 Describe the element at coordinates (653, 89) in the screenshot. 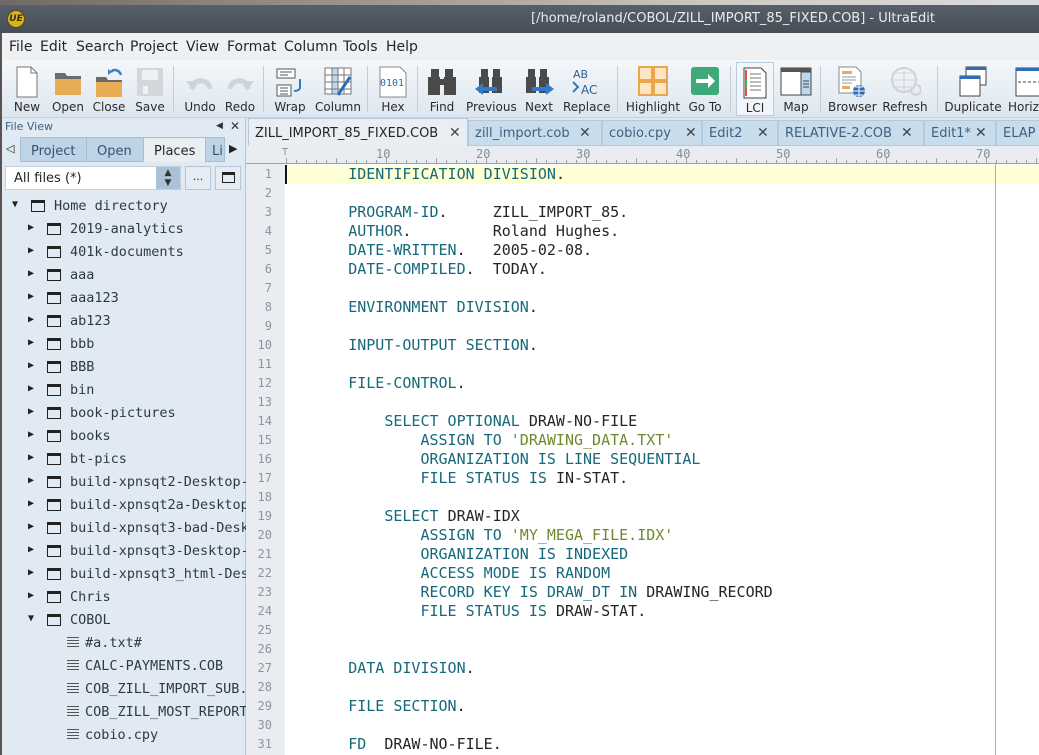

I see `highlight-button: Highlight` at that location.